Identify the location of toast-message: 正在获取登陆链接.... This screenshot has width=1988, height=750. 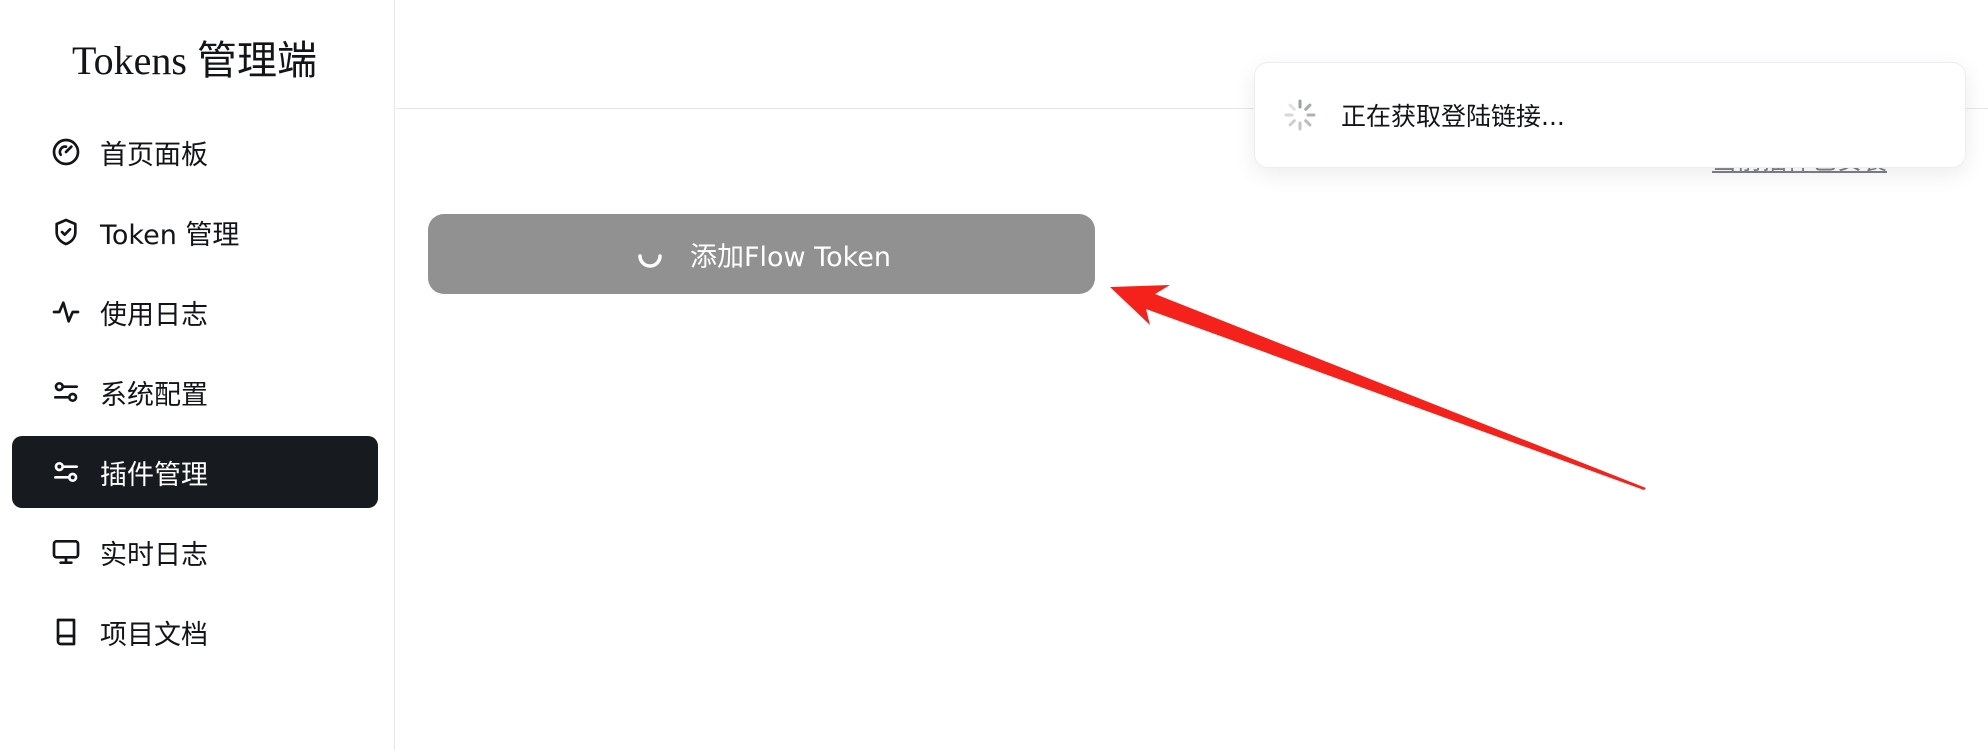
(1453, 116).